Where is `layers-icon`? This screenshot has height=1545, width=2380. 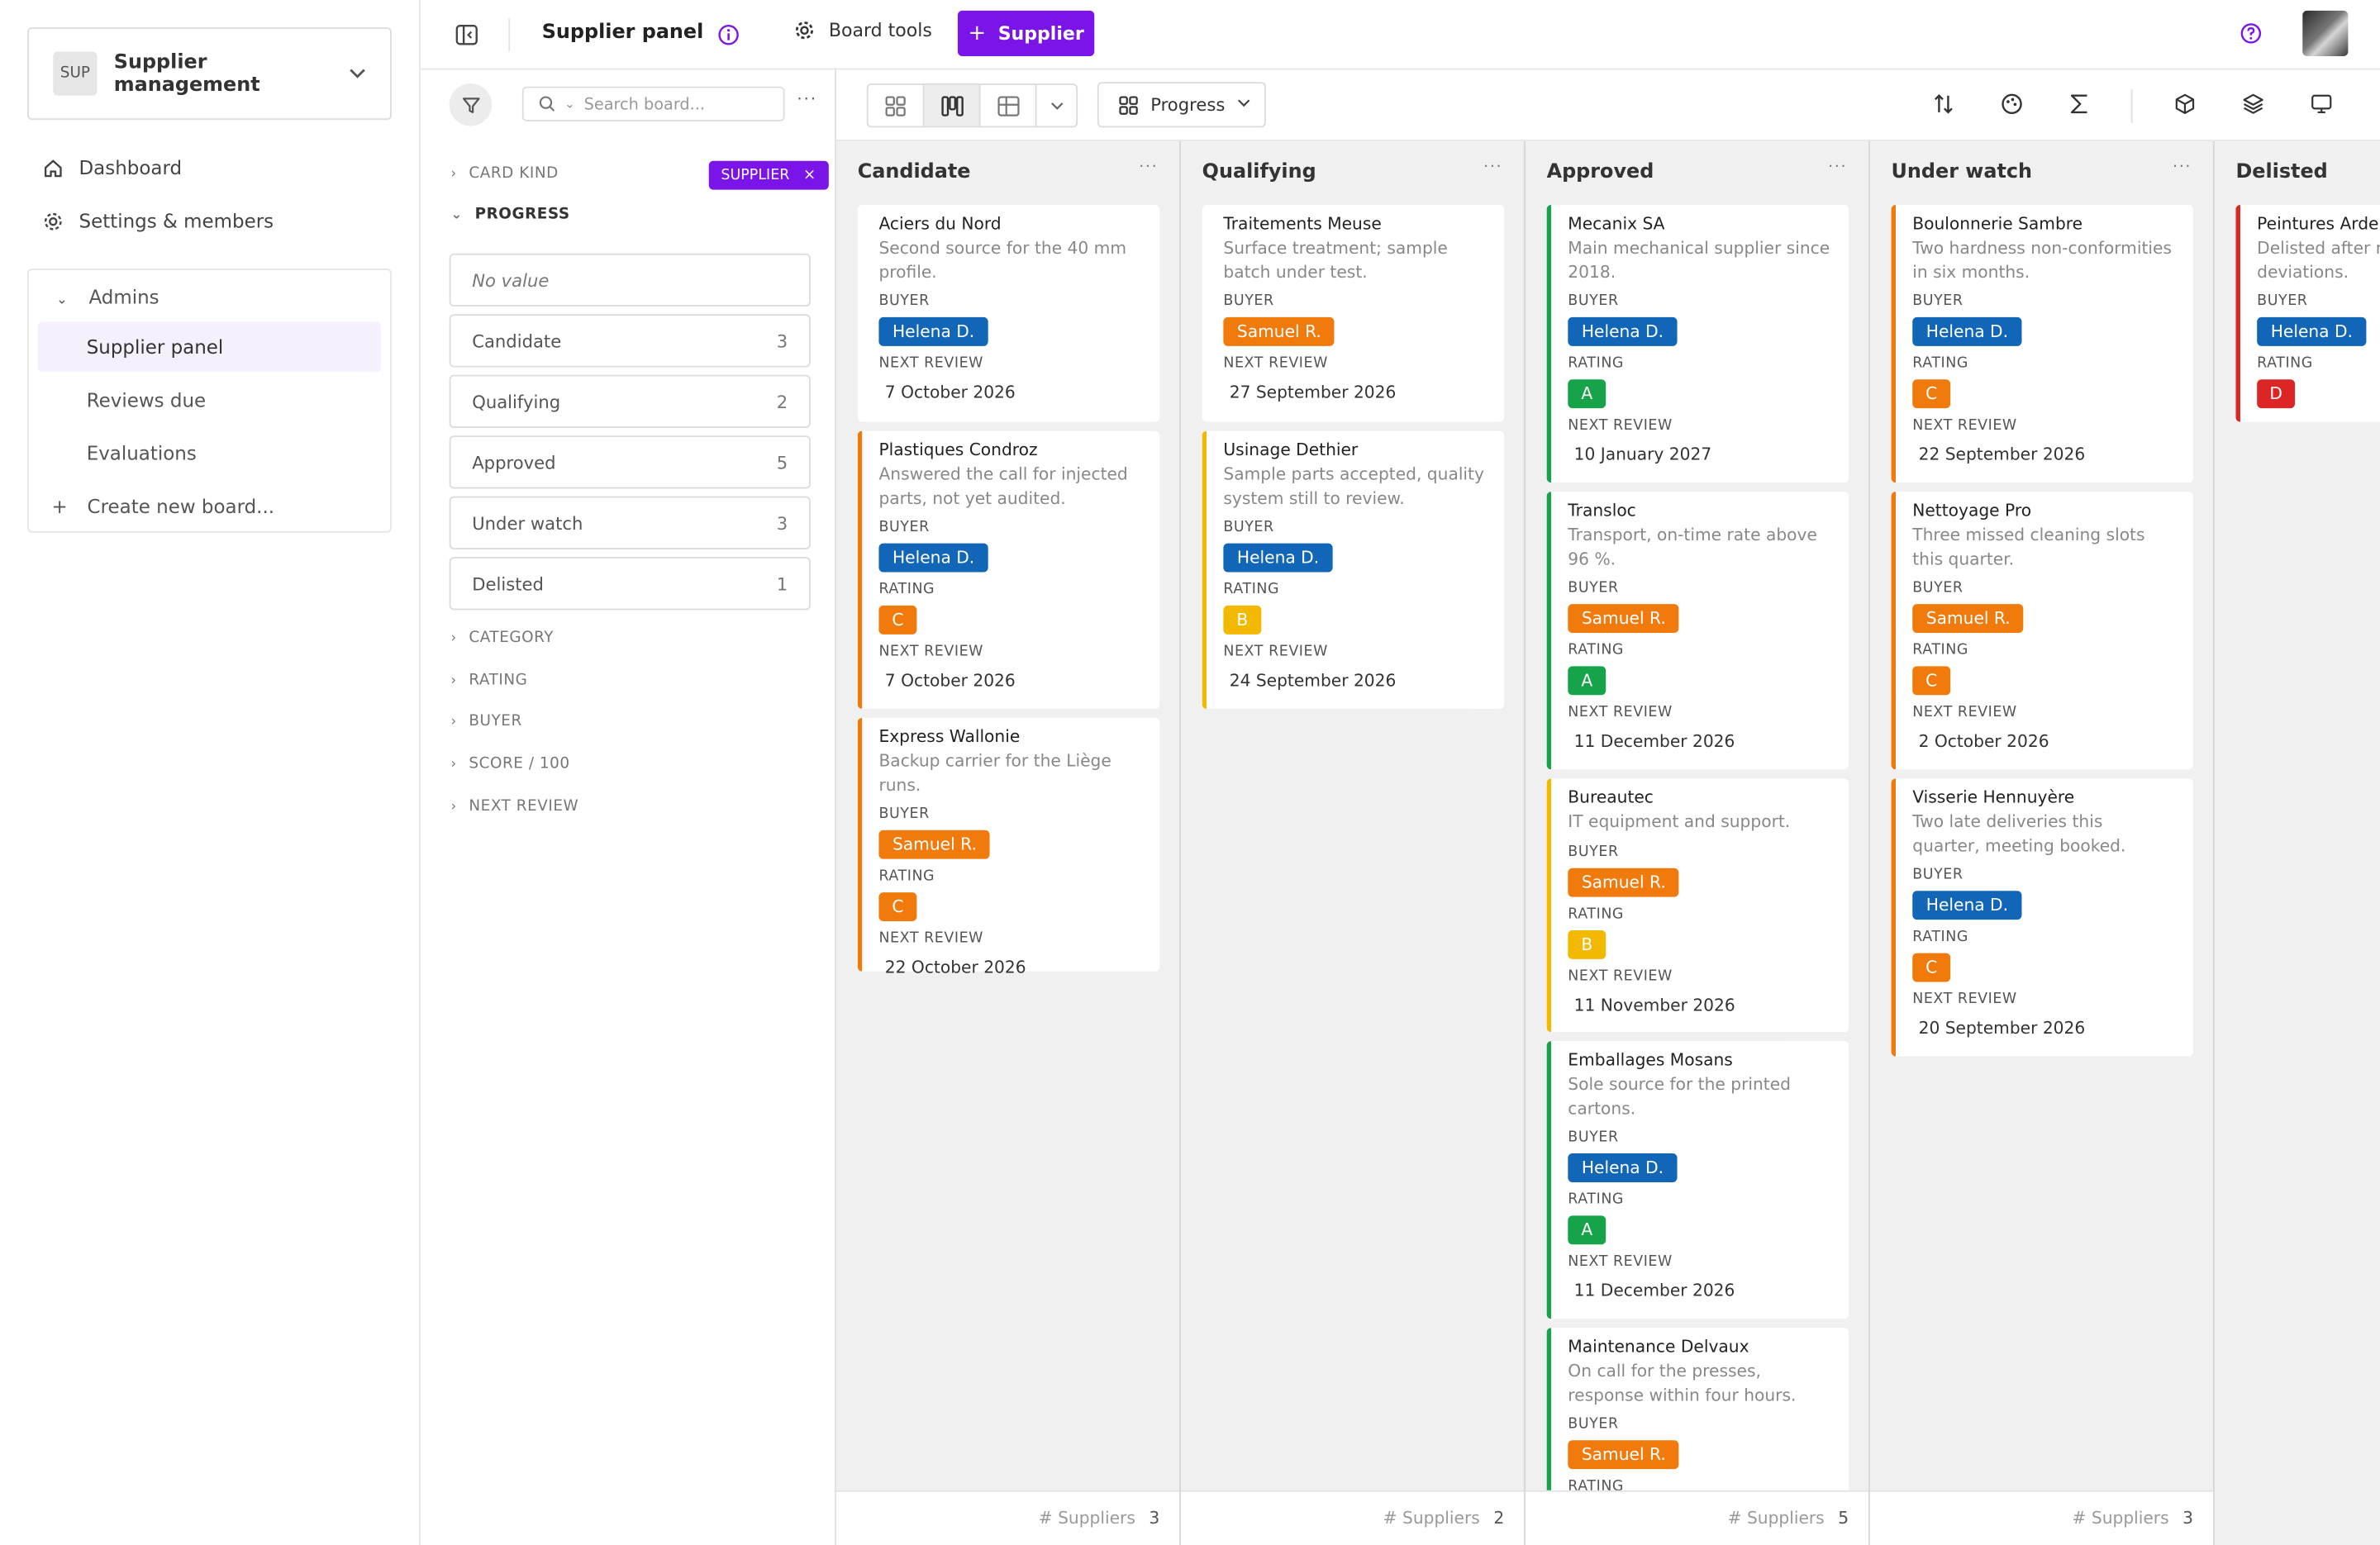
layers-icon is located at coordinates (2253, 107).